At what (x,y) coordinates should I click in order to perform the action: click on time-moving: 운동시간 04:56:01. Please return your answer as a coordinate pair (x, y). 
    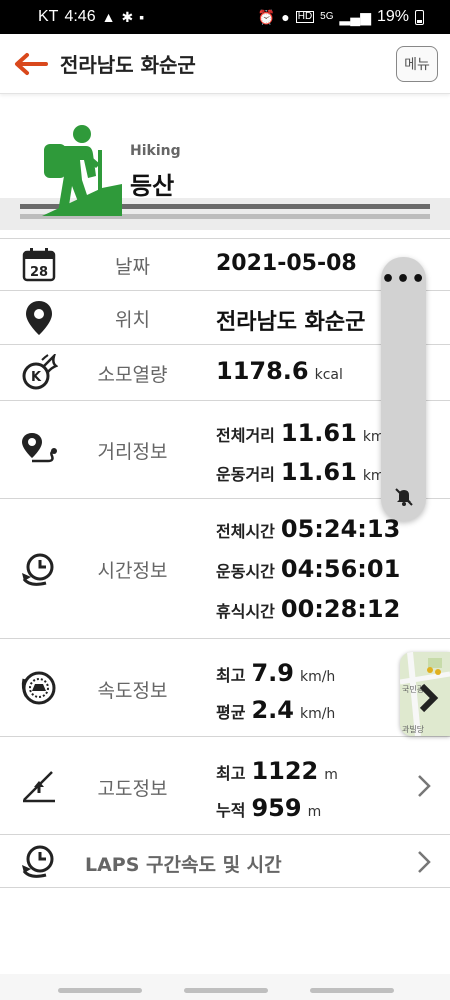
    Looking at the image, I should click on (308, 569).